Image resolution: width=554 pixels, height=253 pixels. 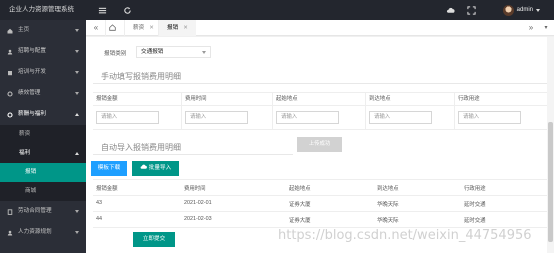 I want to click on chevron-down-icon: ▾, so click(x=546, y=28).